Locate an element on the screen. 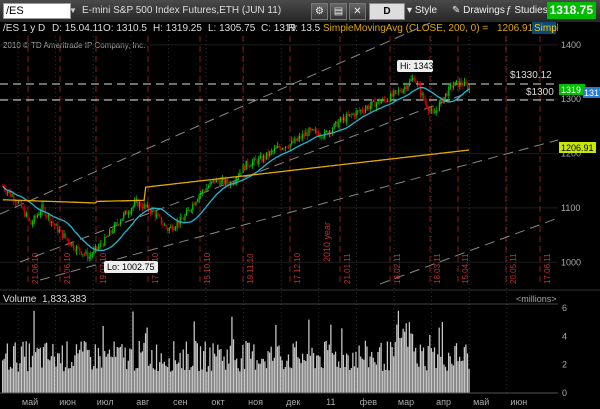 The image size is (600, 409). drawings-button: ✎ Drawings is located at coordinates (478, 10).